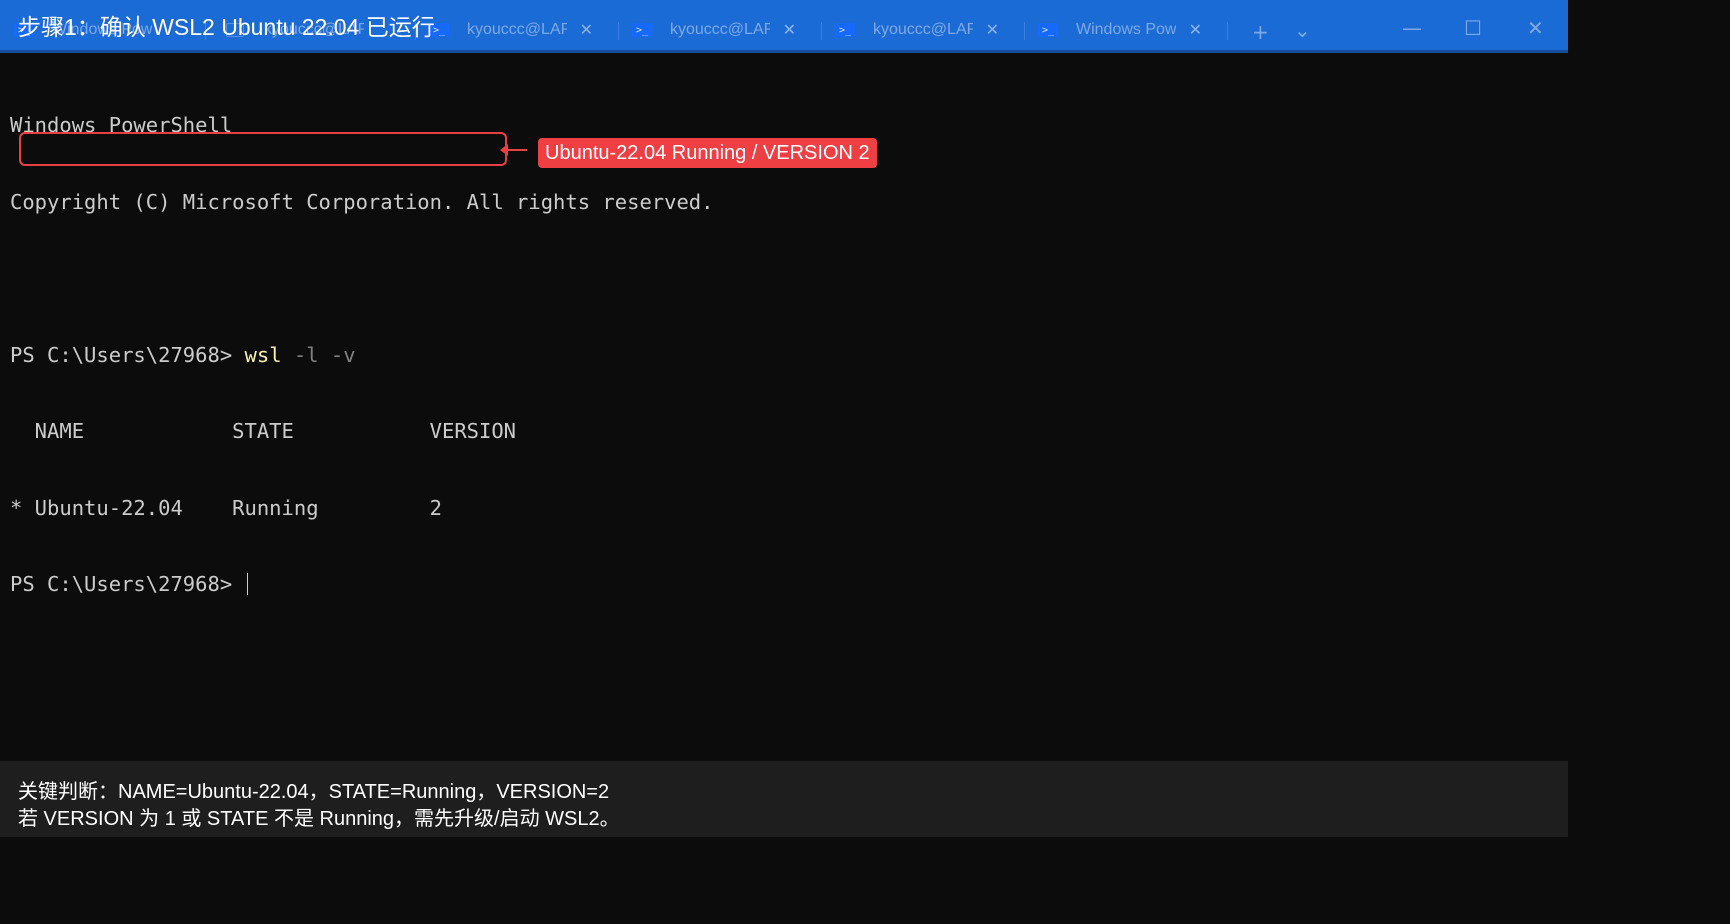 This screenshot has width=1730, height=924. Describe the element at coordinates (263, 149) in the screenshot. I see `highlight-box` at that location.